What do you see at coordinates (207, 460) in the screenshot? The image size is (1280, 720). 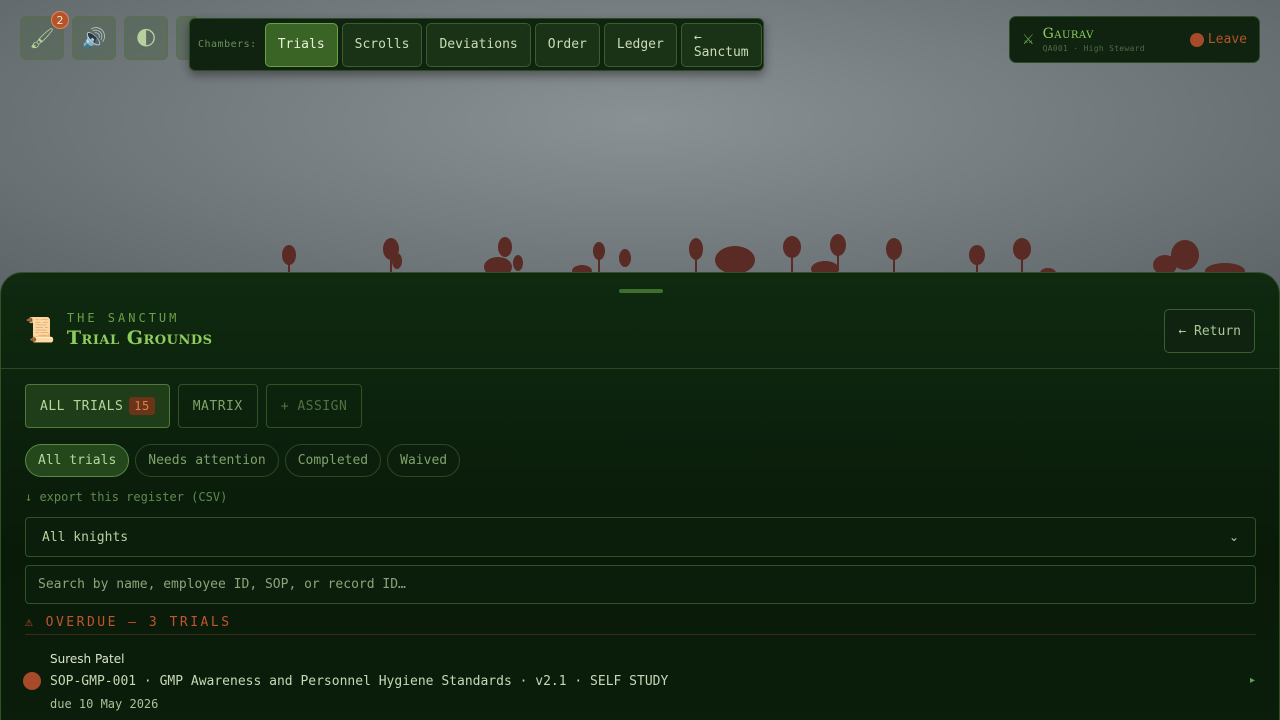 I see `filter-needs-attention: Needs attention` at bounding box center [207, 460].